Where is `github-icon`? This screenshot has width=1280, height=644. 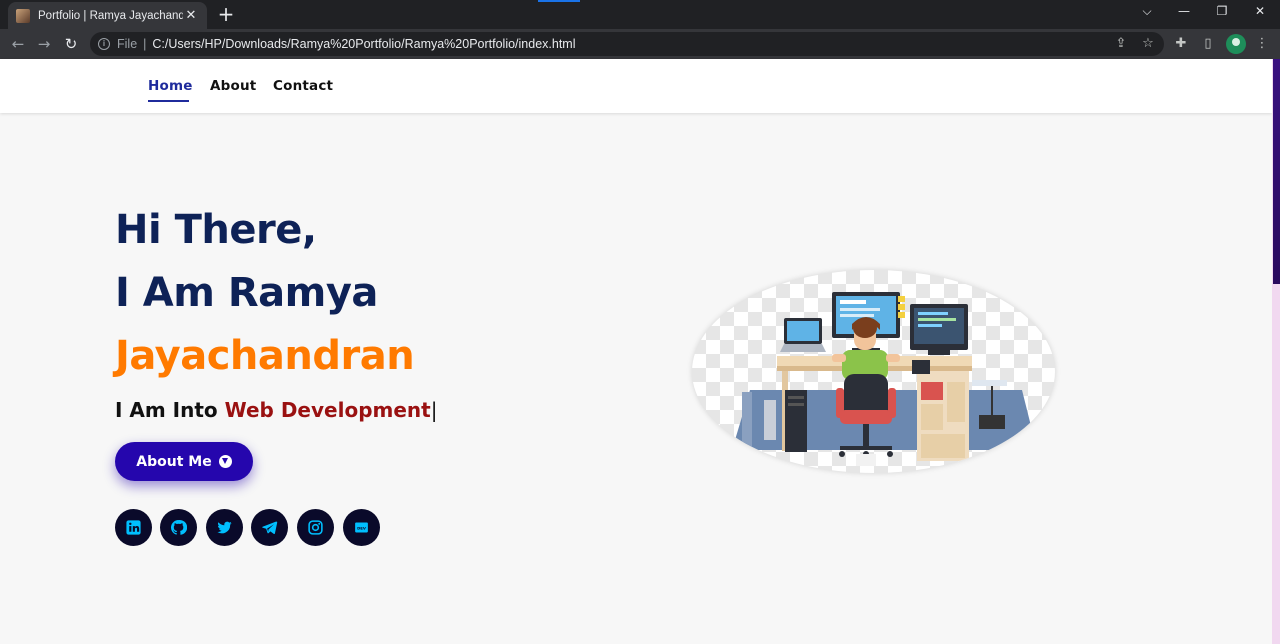
github-icon is located at coordinates (179, 527).